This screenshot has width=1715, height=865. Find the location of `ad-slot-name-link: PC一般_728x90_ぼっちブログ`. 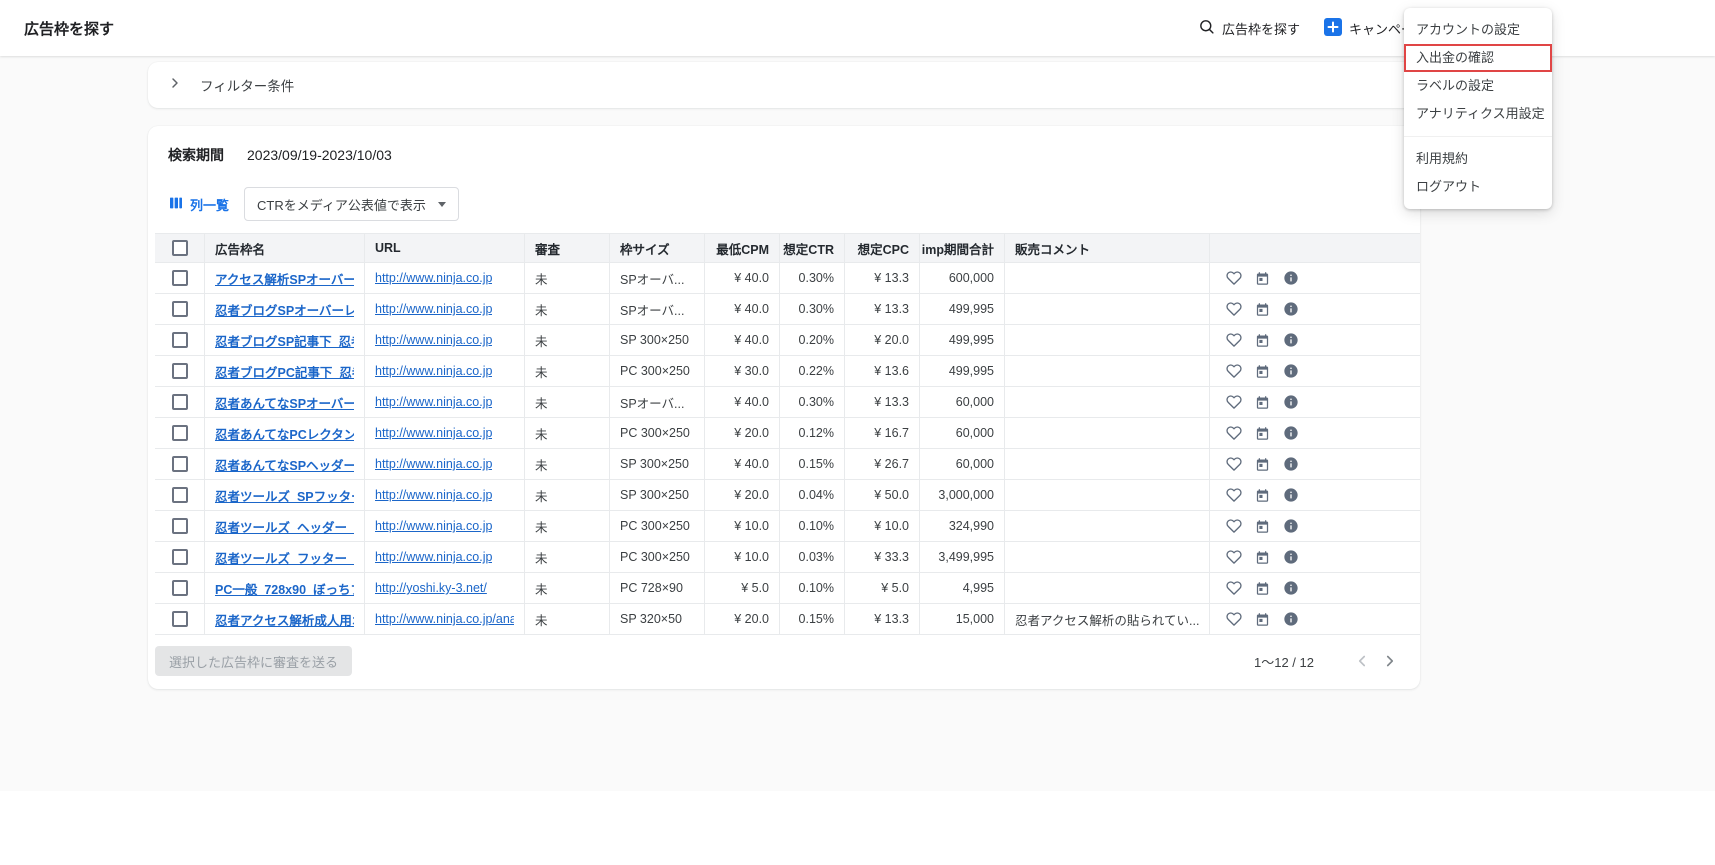

ad-slot-name-link: PC一般_728x90_ぼっちブログ is located at coordinates (284, 588).